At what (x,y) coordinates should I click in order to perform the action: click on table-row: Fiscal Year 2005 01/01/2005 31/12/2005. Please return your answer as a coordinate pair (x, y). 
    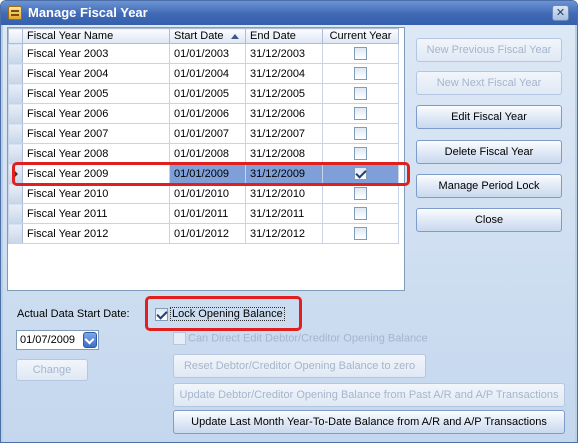
    Looking at the image, I should click on (203, 93).